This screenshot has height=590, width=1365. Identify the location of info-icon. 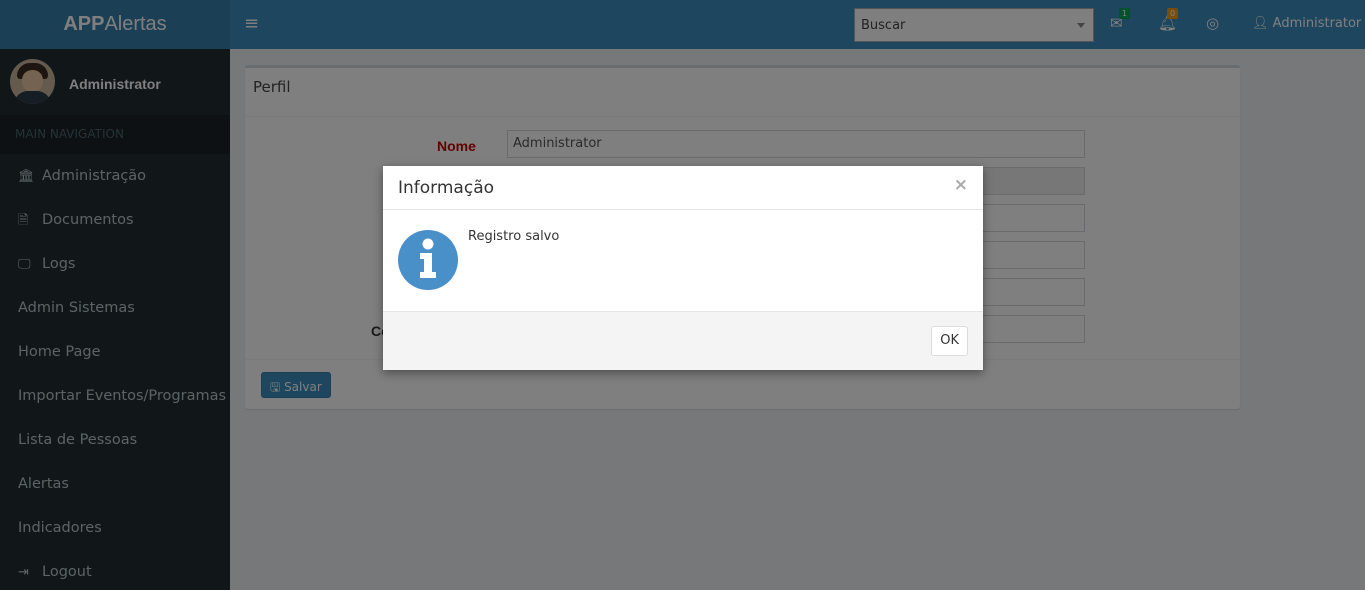
(428, 260).